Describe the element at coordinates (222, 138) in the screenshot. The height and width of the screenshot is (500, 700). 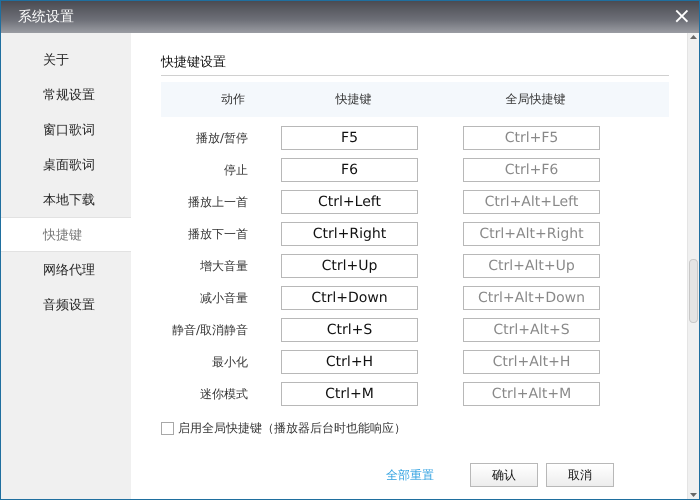
I see `action-label: 播放/暂停` at that location.